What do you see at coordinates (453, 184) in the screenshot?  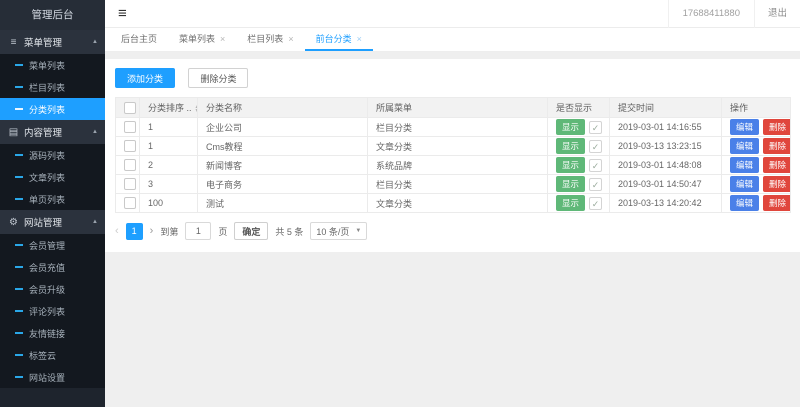 I see `table-row: 3 电子商务 栏目分类 显示 ✓ 2019-03-01 14:50:47 编辑 删除` at bounding box center [453, 184].